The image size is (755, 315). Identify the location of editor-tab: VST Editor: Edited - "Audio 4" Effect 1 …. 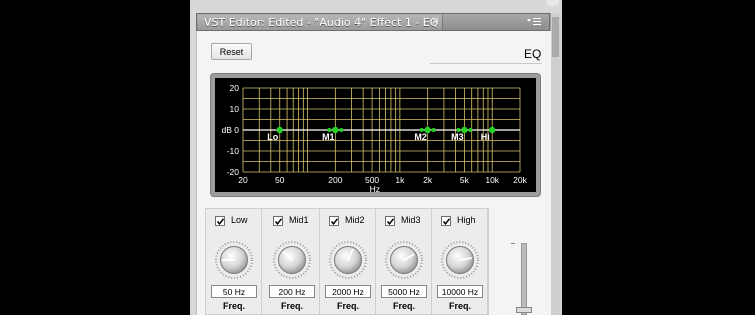
(320, 22).